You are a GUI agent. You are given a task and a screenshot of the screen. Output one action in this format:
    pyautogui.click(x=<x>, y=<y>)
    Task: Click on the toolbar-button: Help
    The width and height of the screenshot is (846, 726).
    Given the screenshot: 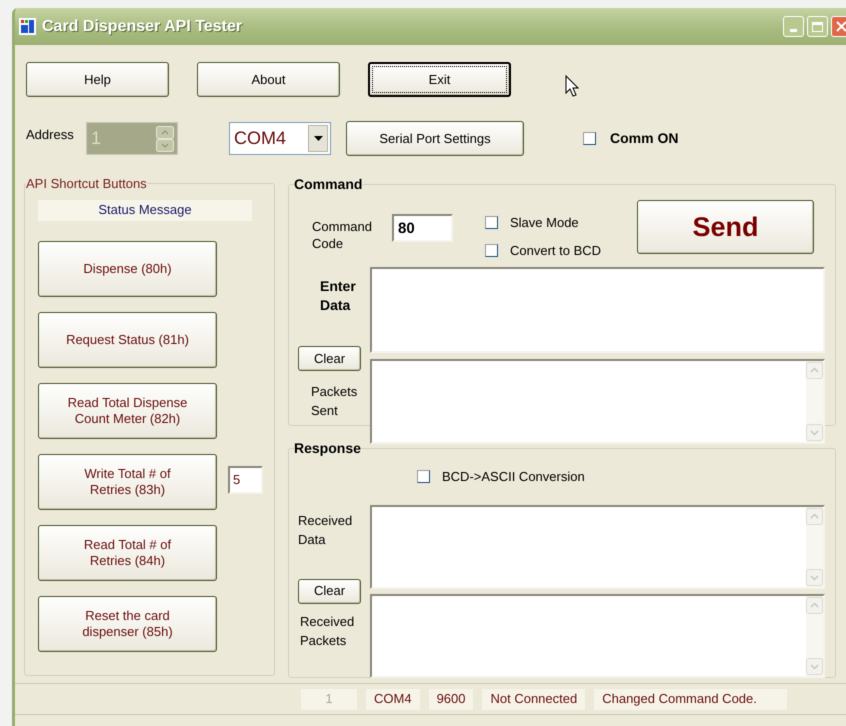 What is the action you would take?
    pyautogui.click(x=97, y=79)
    